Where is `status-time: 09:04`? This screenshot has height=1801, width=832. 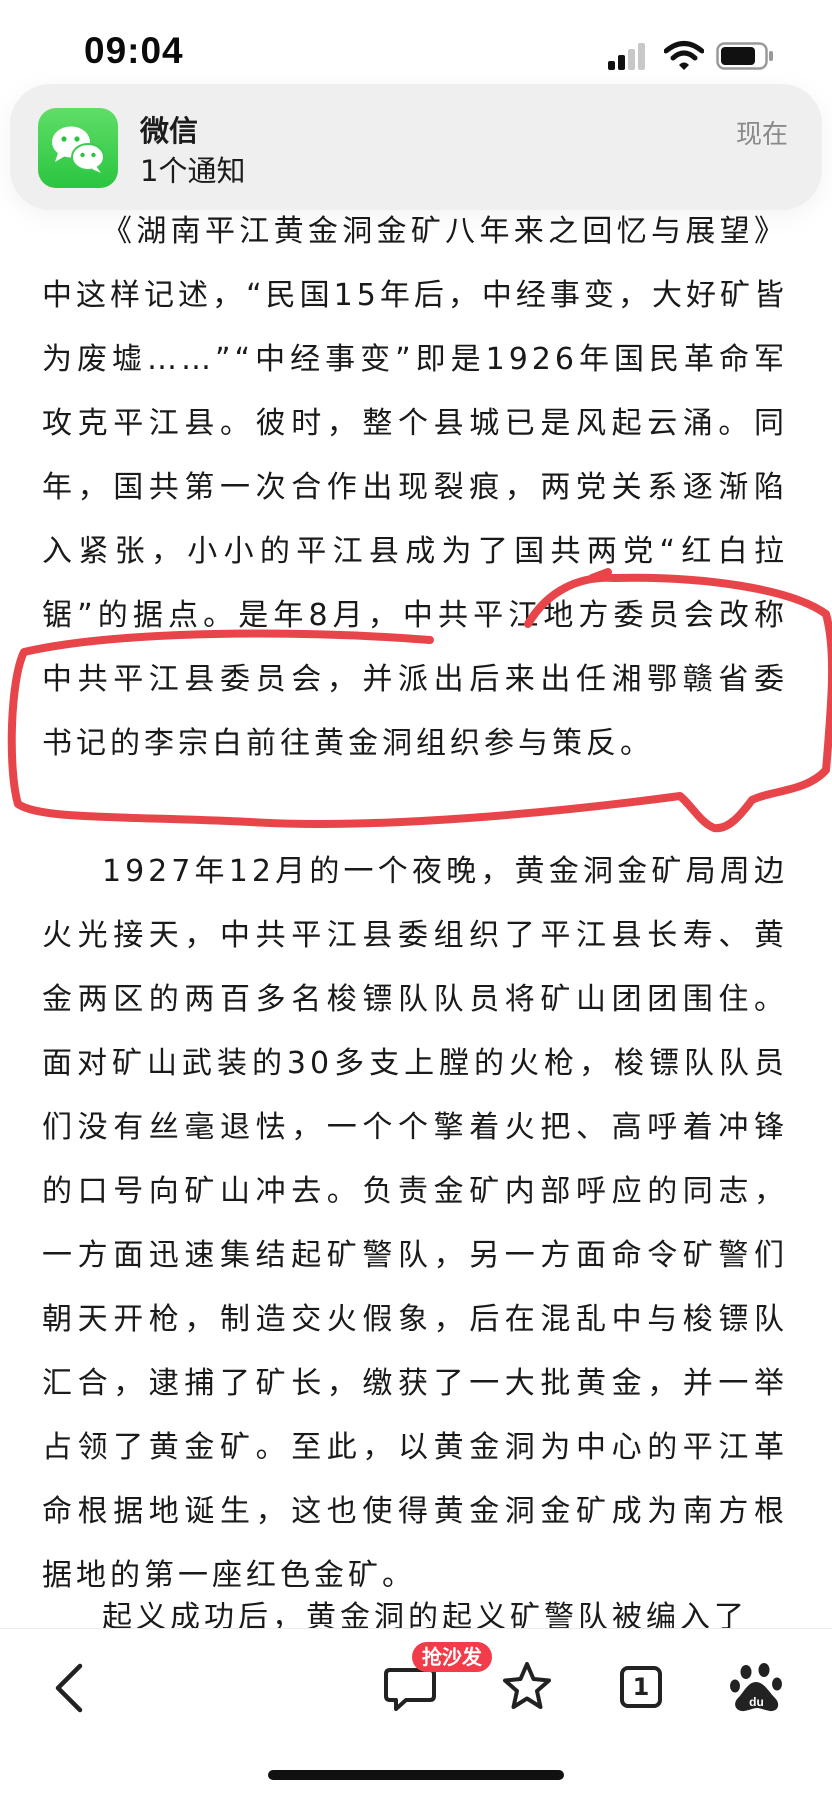
status-time: 09:04 is located at coordinates (134, 50).